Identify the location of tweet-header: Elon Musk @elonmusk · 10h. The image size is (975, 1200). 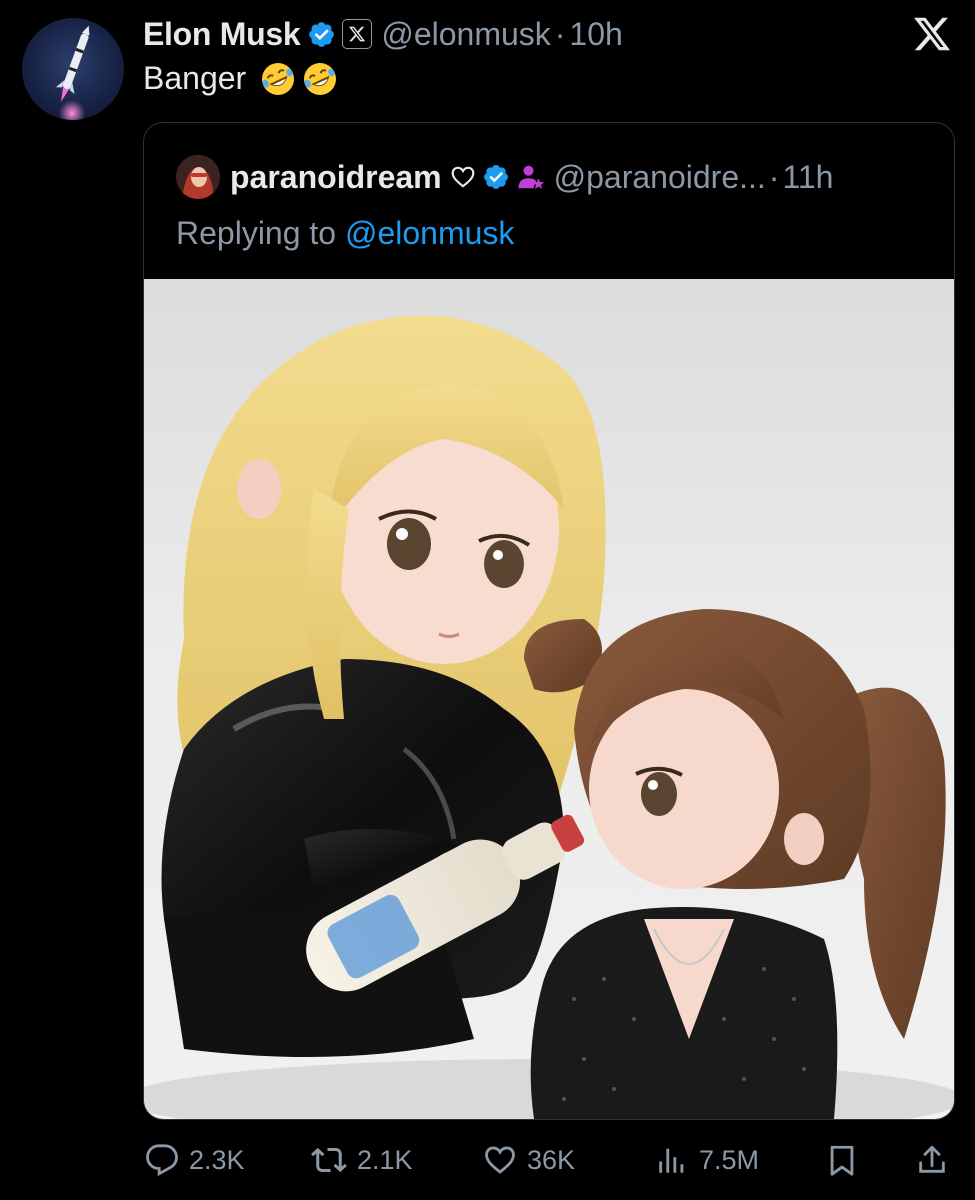
(383, 34).